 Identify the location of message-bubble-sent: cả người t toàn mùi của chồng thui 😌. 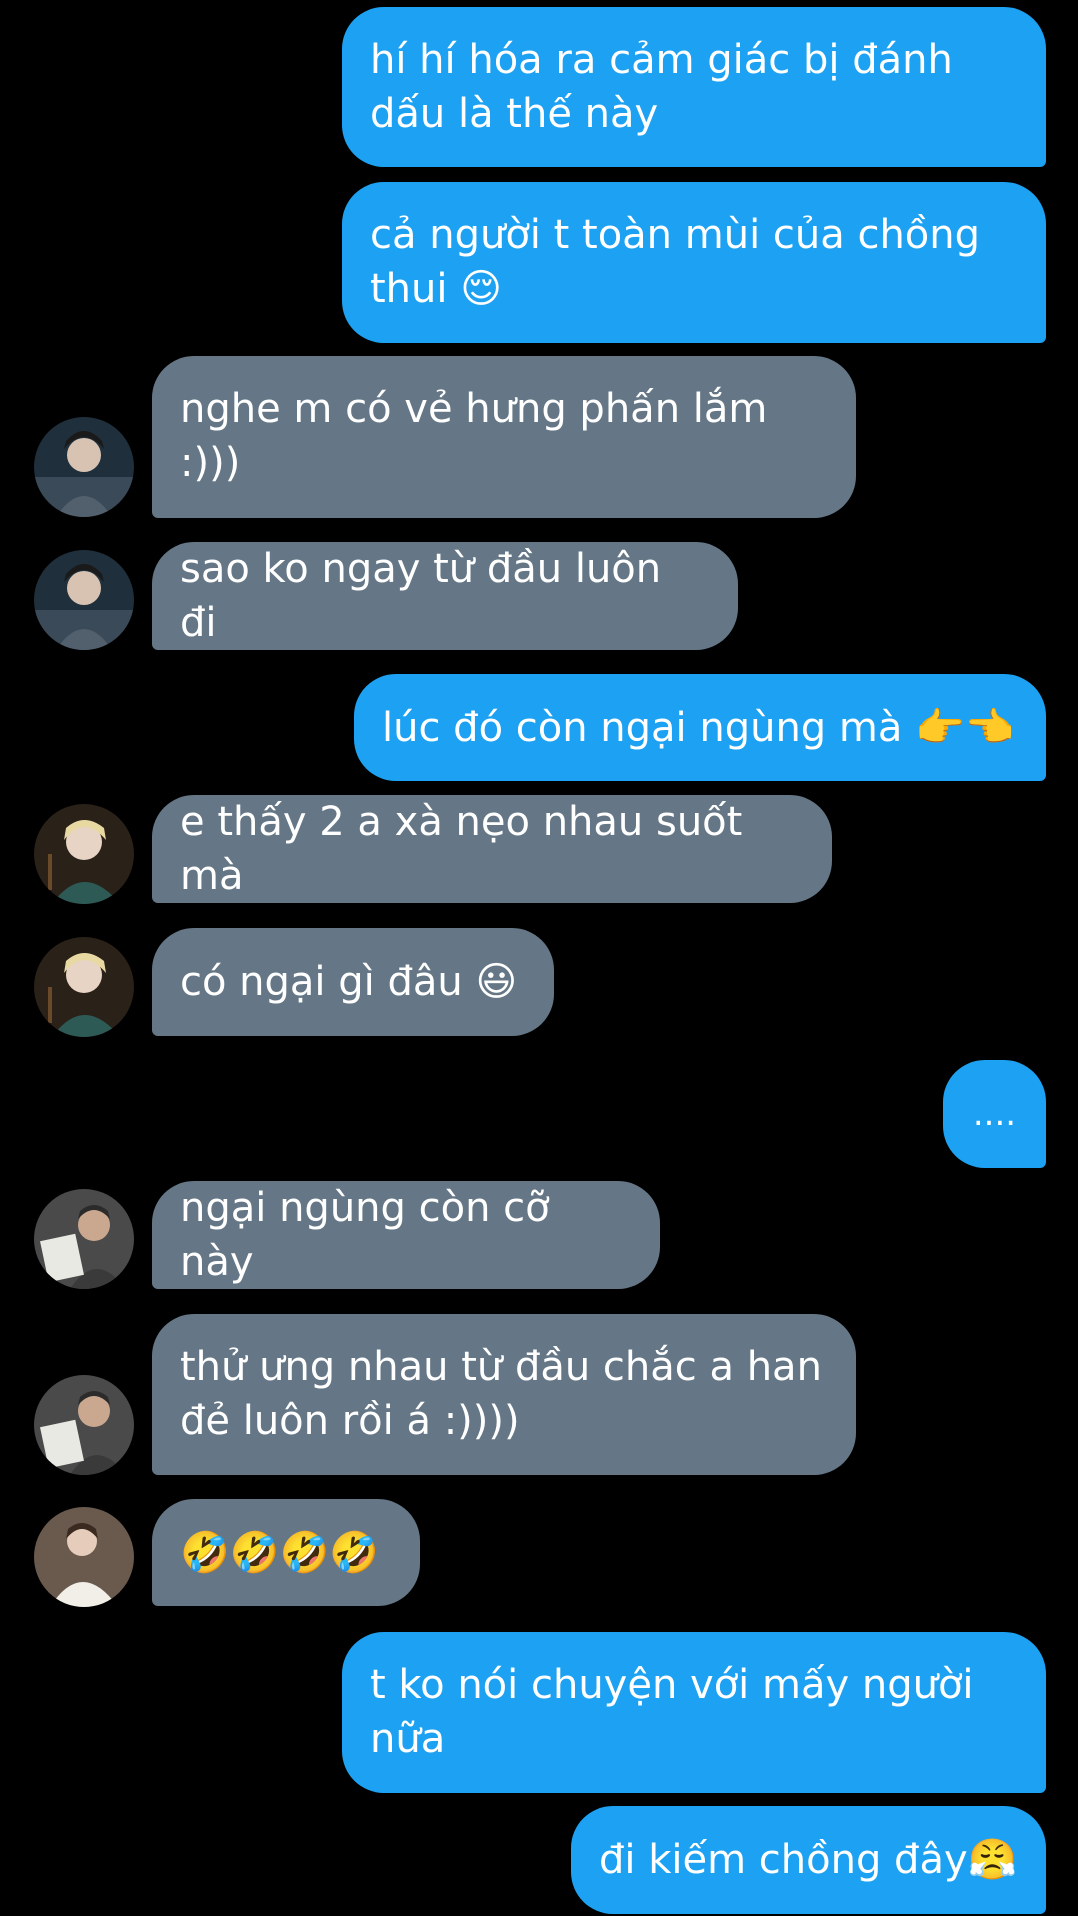
(694, 262).